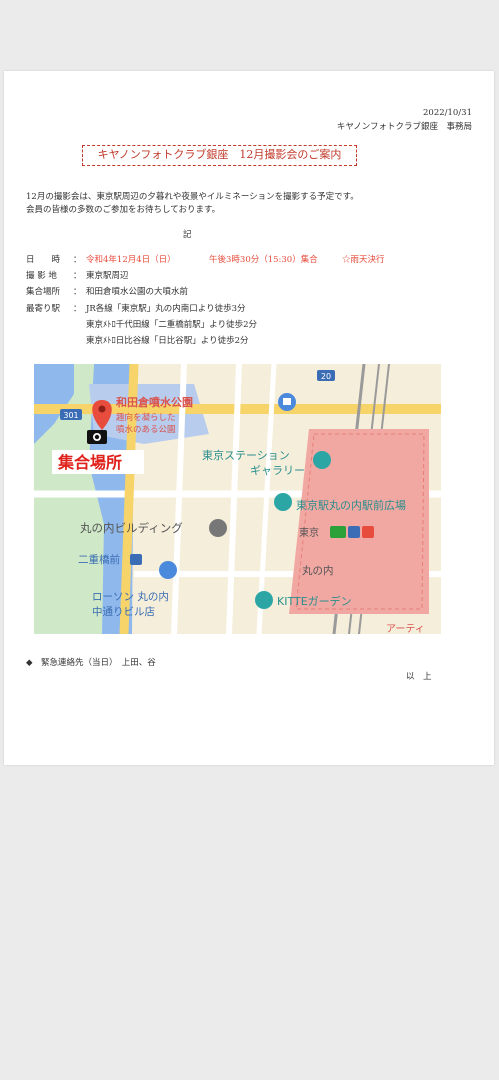 This screenshot has height=1080, width=499. I want to click on metro-icon, so click(354, 532).